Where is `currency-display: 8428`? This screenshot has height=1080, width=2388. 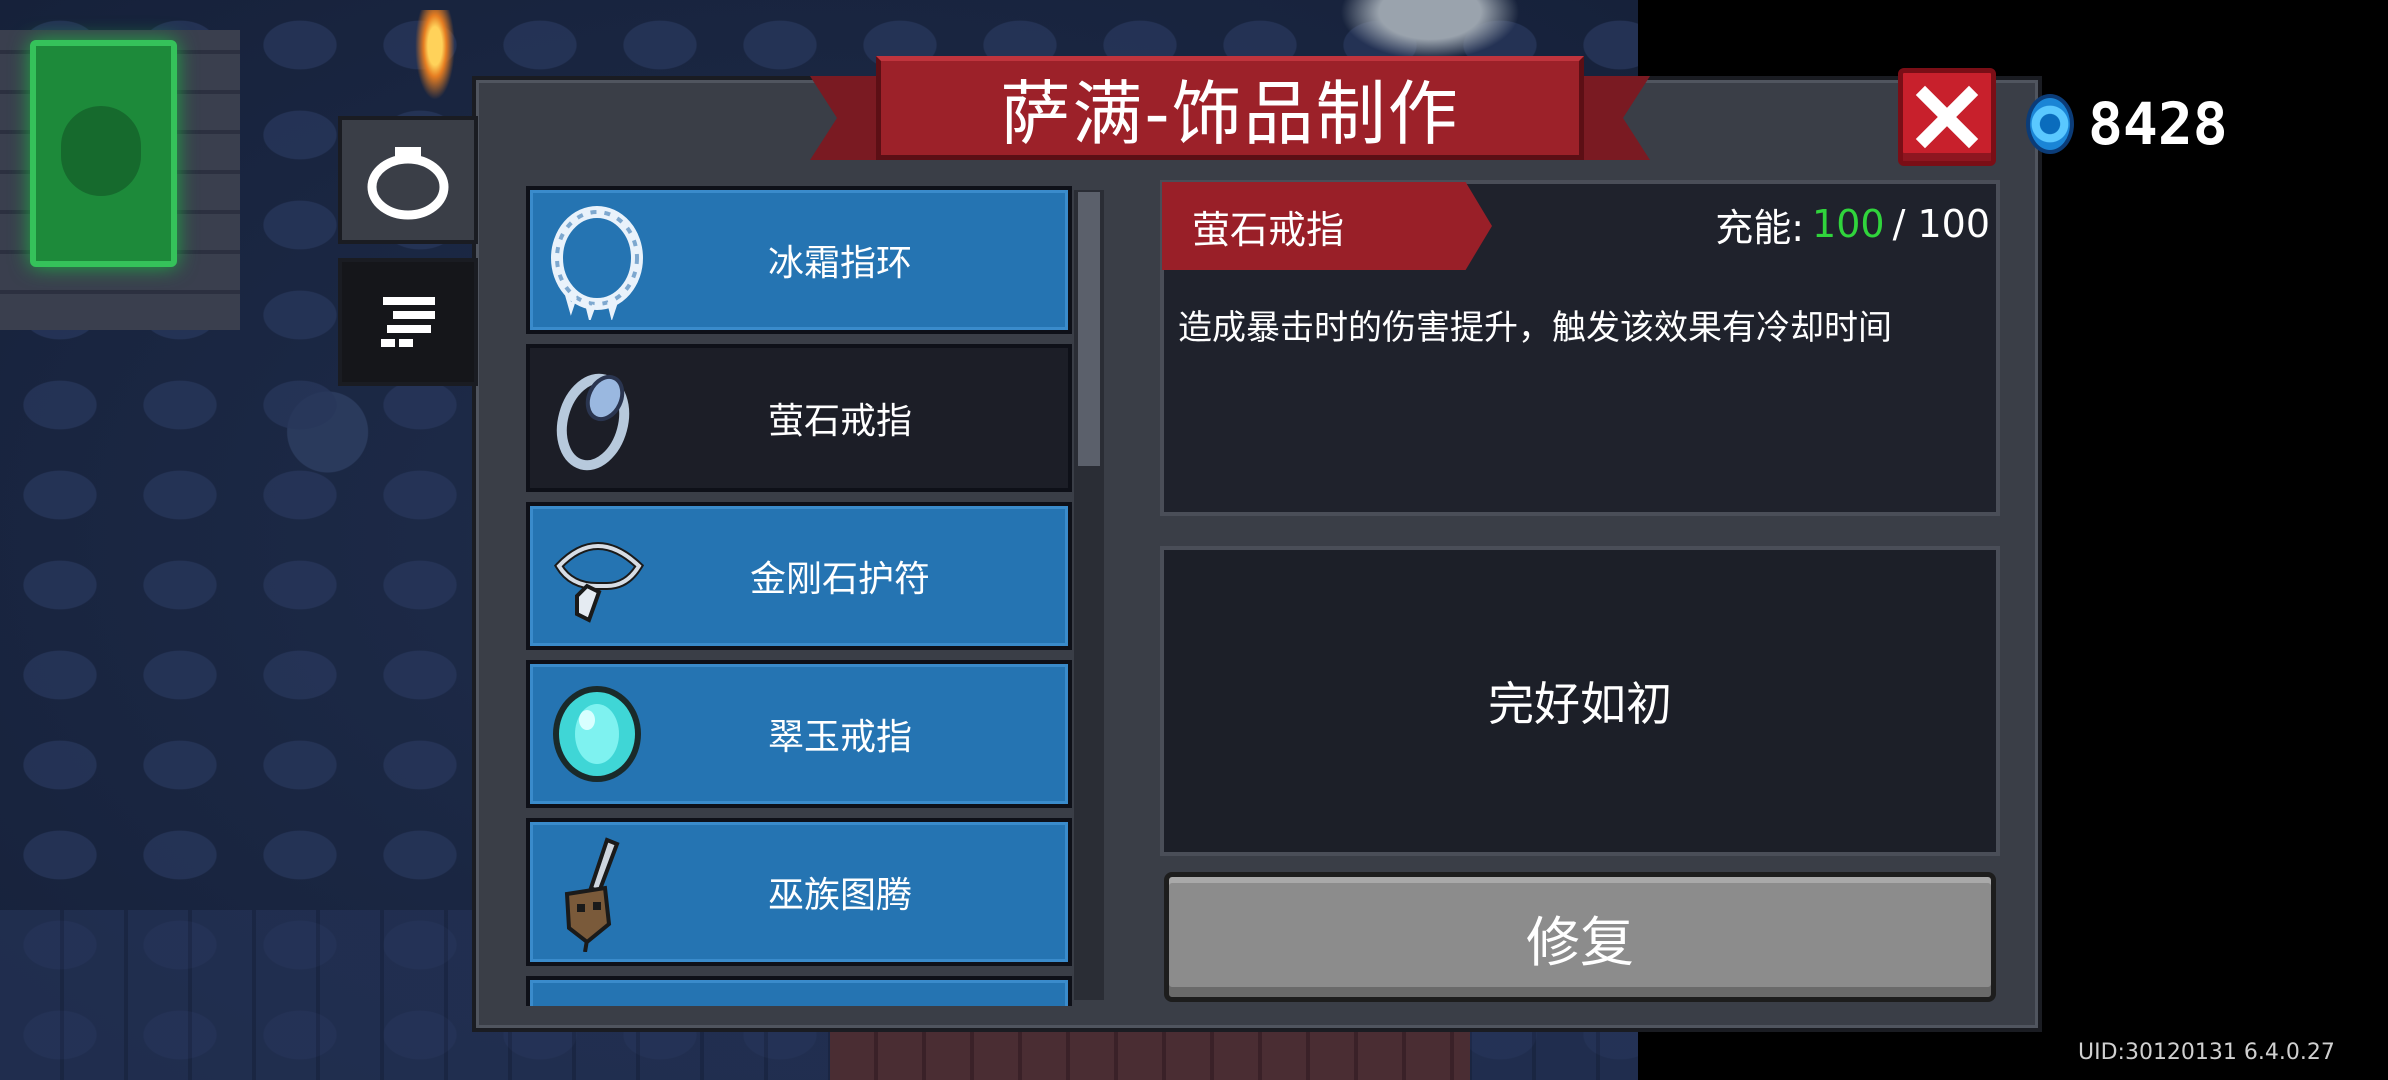
currency-display: 8428 is located at coordinates (2127, 124).